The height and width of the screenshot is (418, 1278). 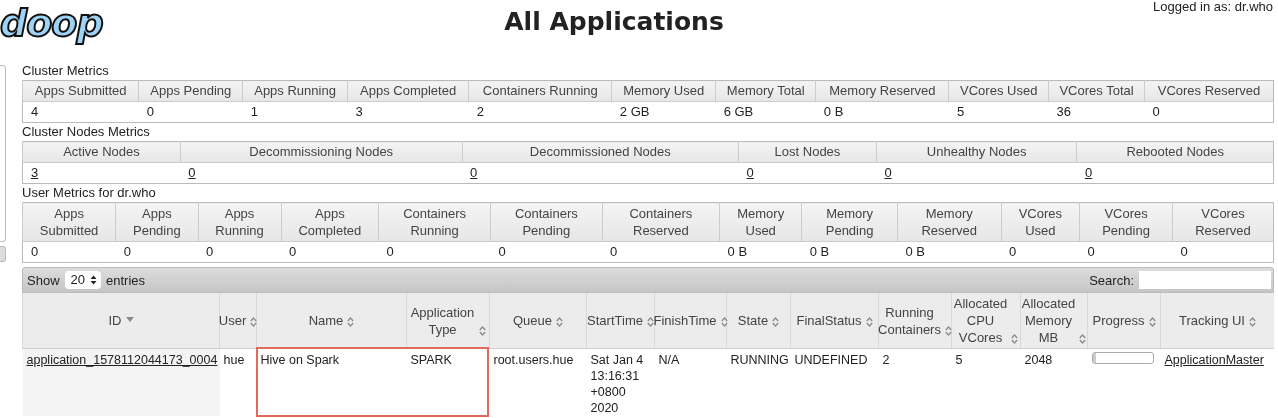 What do you see at coordinates (295, 91) in the screenshot?
I see `column-header: Apps Running` at bounding box center [295, 91].